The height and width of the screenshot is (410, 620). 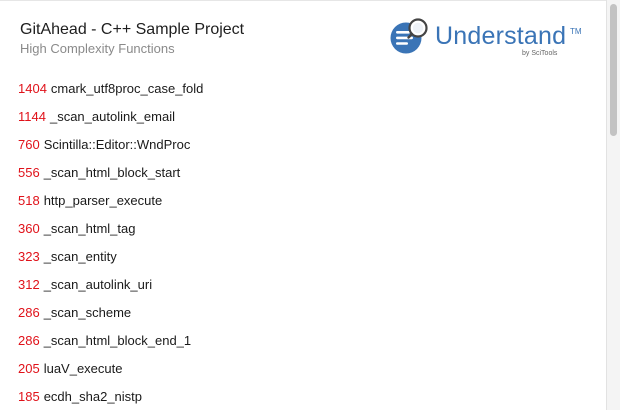 I want to click on list-item: 185 ecdh_sha2_nistp, so click(x=110, y=396).